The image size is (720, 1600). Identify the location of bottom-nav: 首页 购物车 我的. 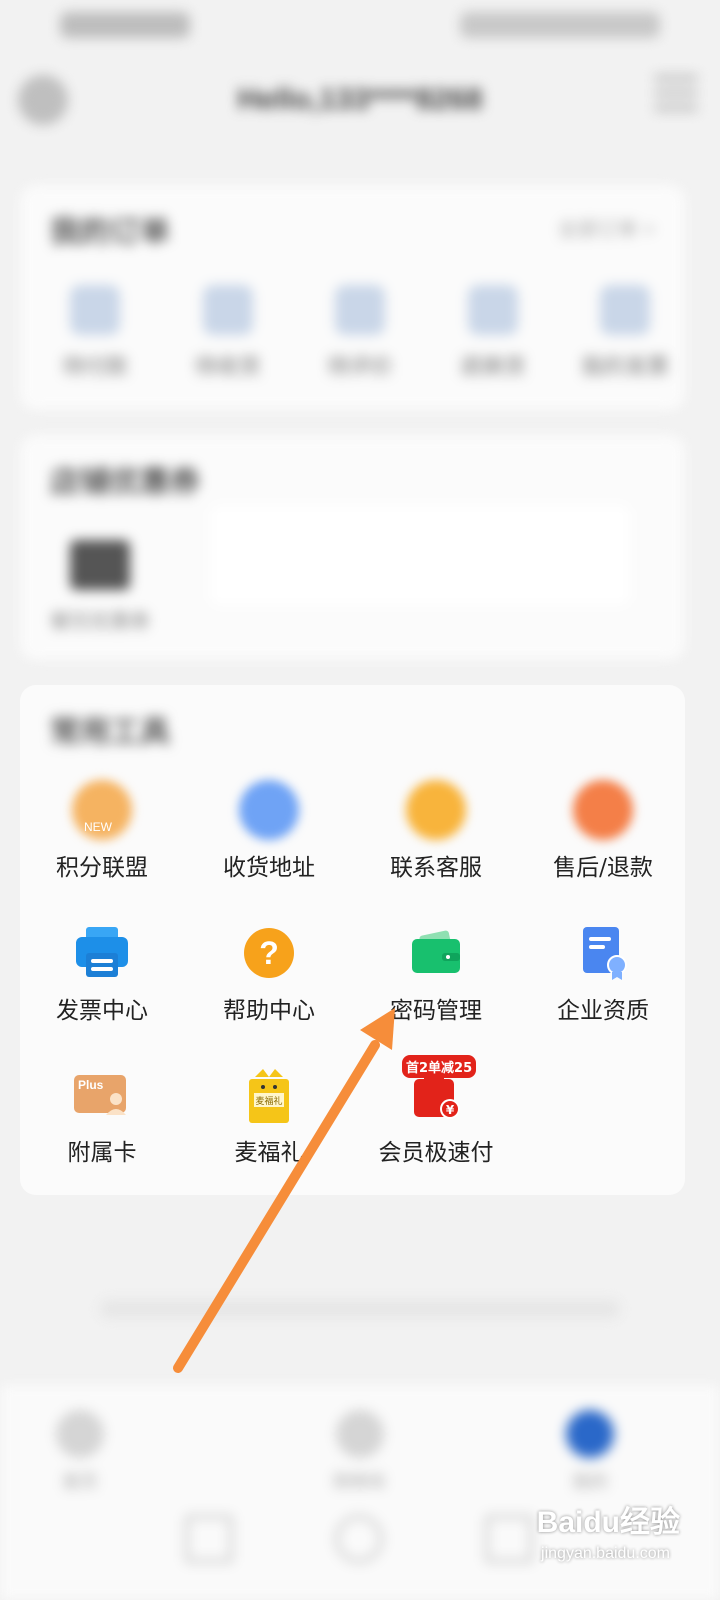
(360, 1492).